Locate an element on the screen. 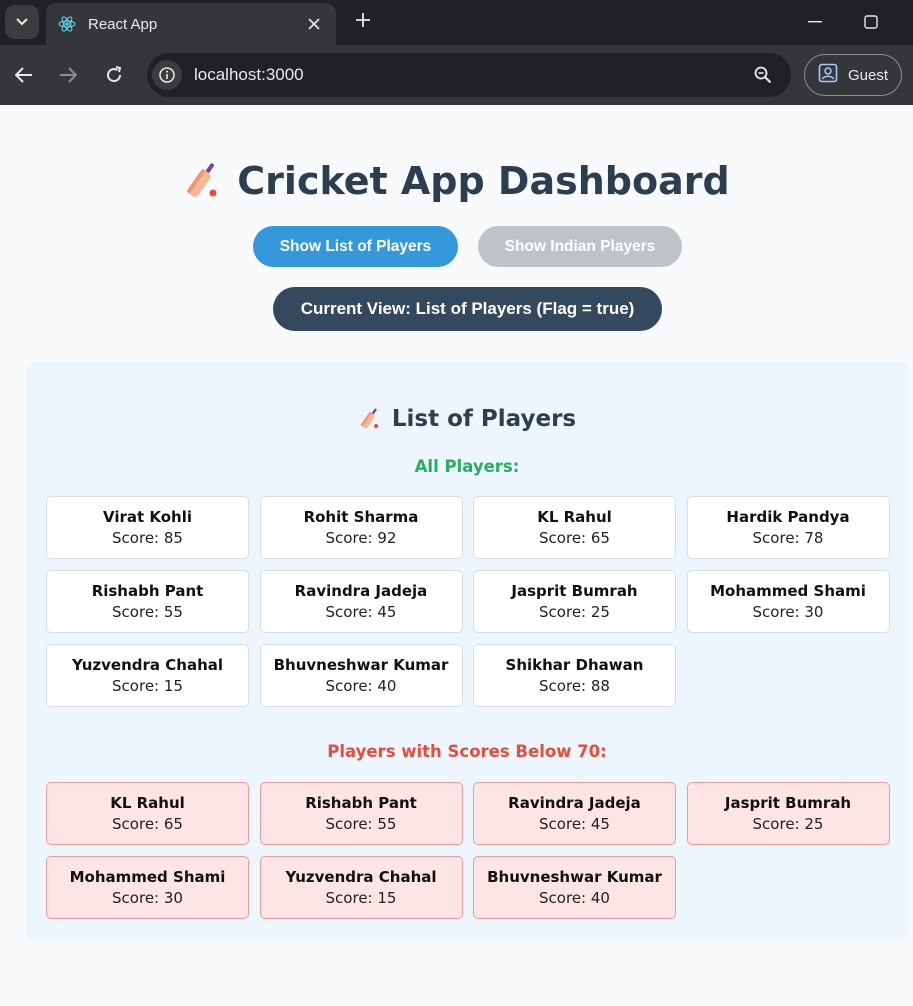 The width and height of the screenshot is (913, 1006). panel-title-text: List of Players is located at coordinates (484, 419).